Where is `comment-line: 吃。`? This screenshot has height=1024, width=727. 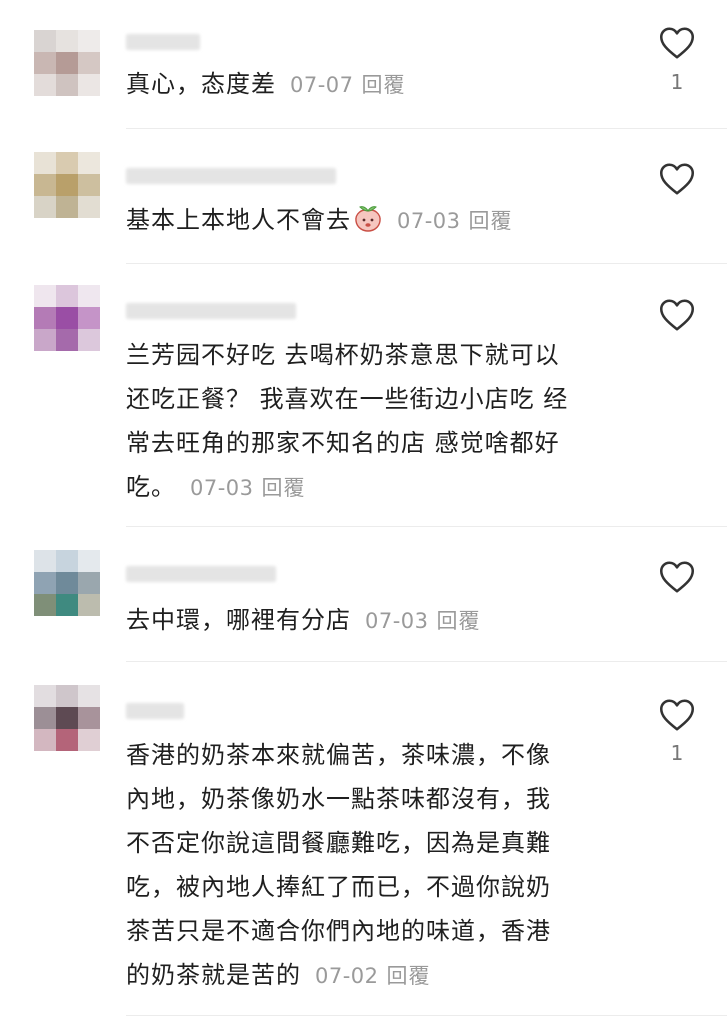
comment-line: 吃。 is located at coordinates (151, 487).